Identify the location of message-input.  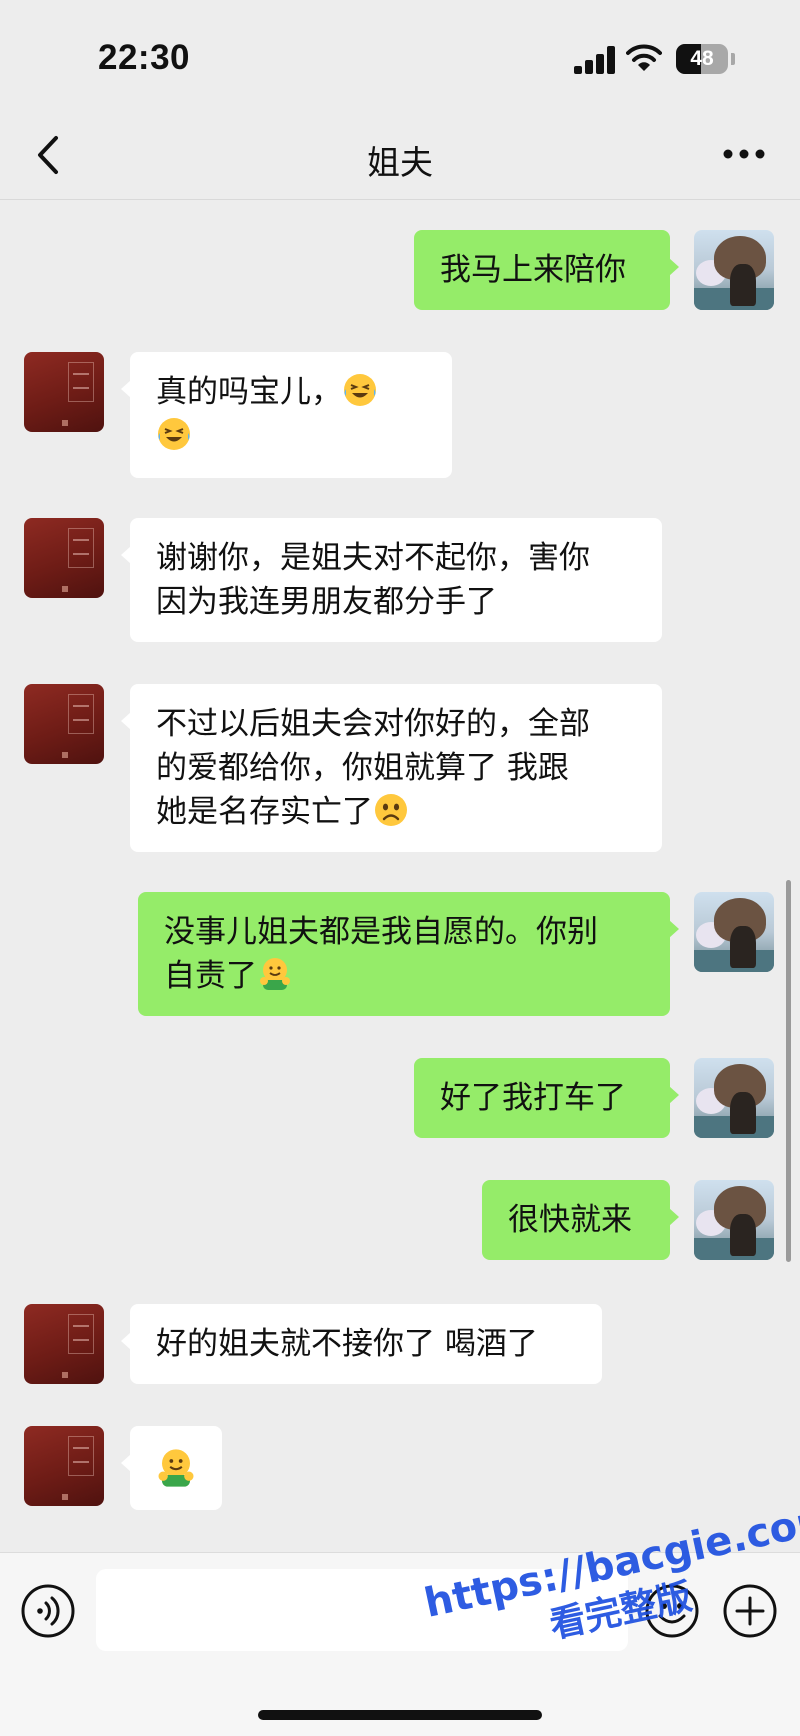
(362, 1610).